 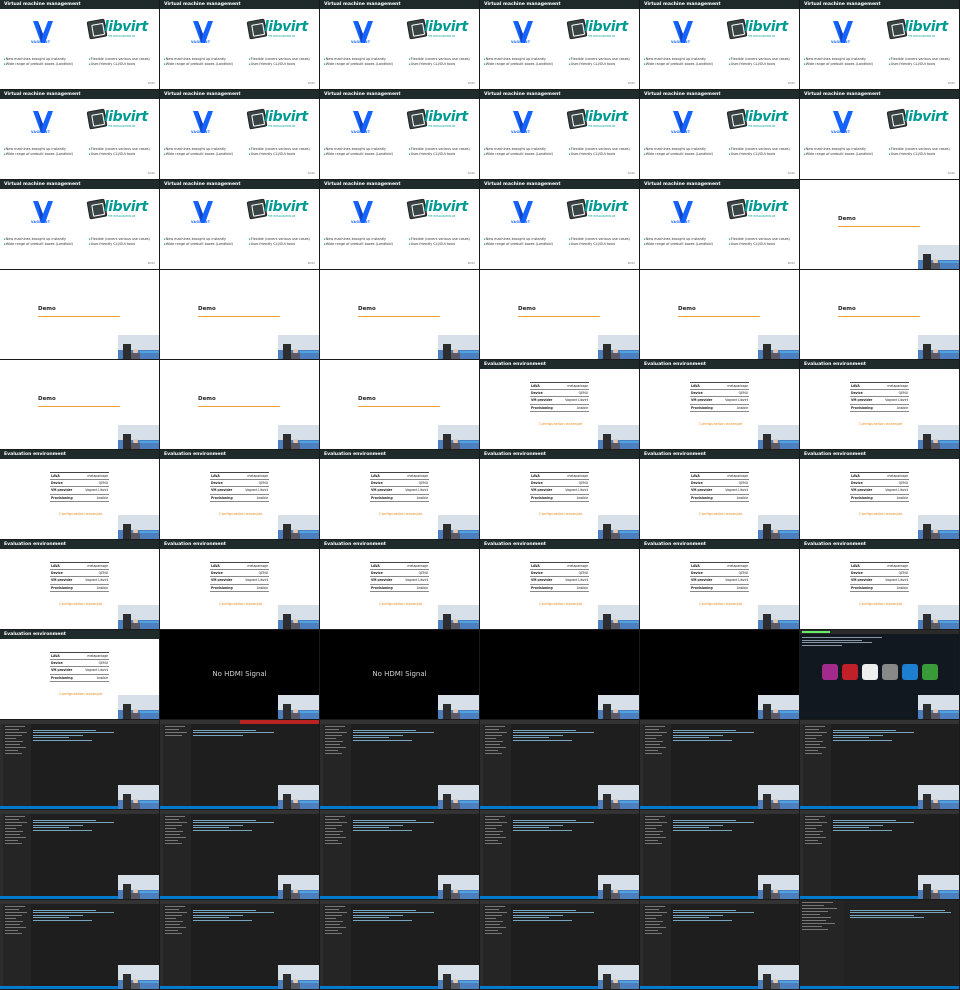 I want to click on slide-title: Virtual machine management, so click(x=719, y=94).